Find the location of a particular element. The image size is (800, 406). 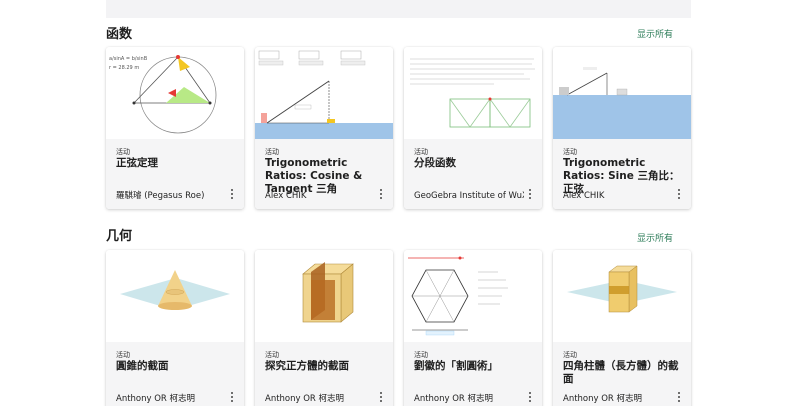

card-footer: 活动 圓錐的截面 Anthony OR 柯志明 is located at coordinates (175, 374).